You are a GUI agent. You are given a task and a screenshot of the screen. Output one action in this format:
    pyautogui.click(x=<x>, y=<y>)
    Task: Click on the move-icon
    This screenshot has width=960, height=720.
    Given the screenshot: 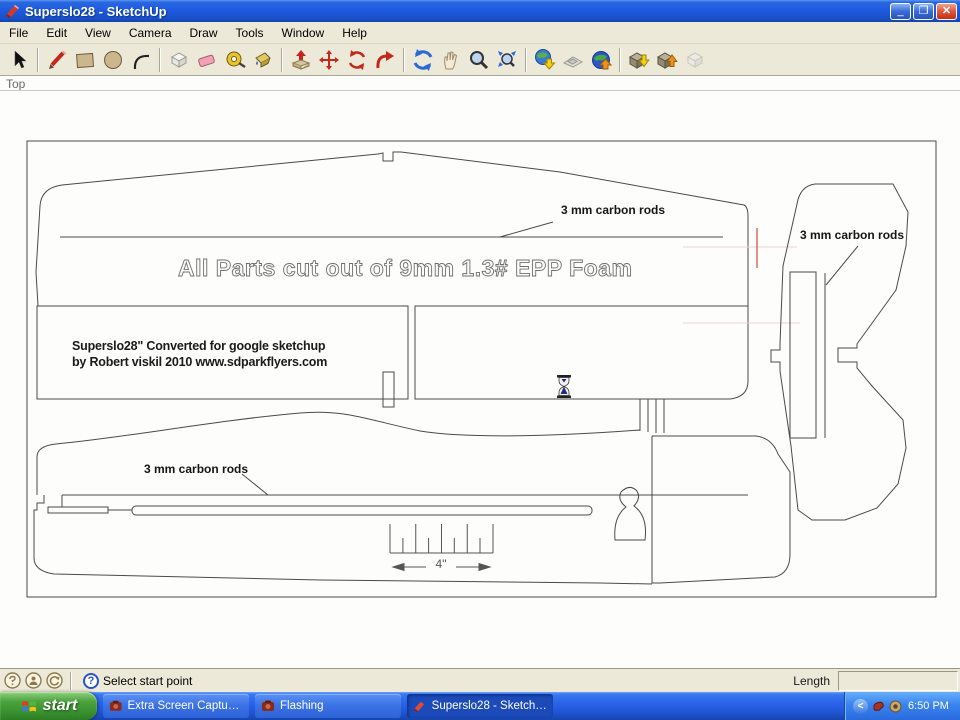 What is the action you would take?
    pyautogui.click(x=329, y=60)
    